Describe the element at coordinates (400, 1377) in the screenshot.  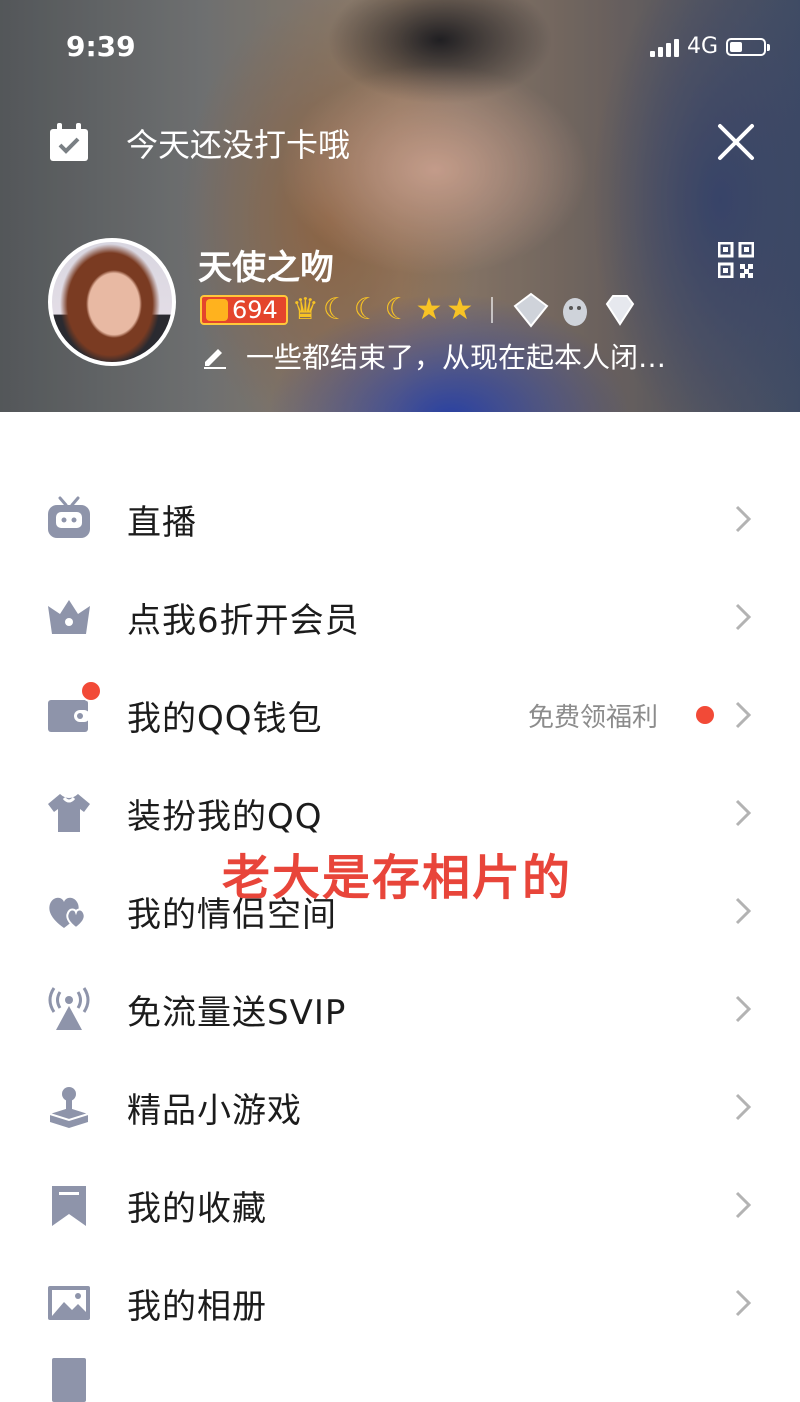
I see `menu-item-partial` at that location.